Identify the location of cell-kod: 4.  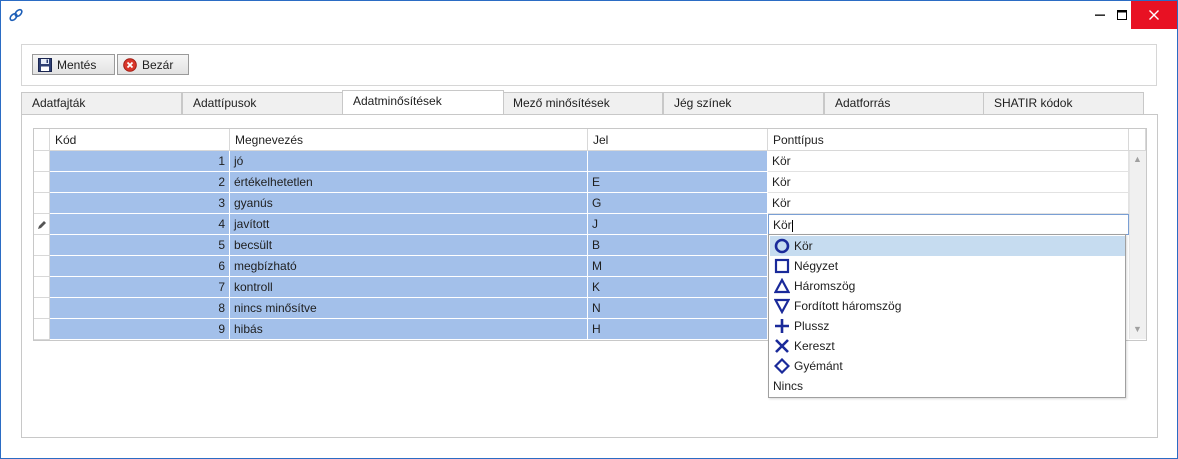
(140, 224).